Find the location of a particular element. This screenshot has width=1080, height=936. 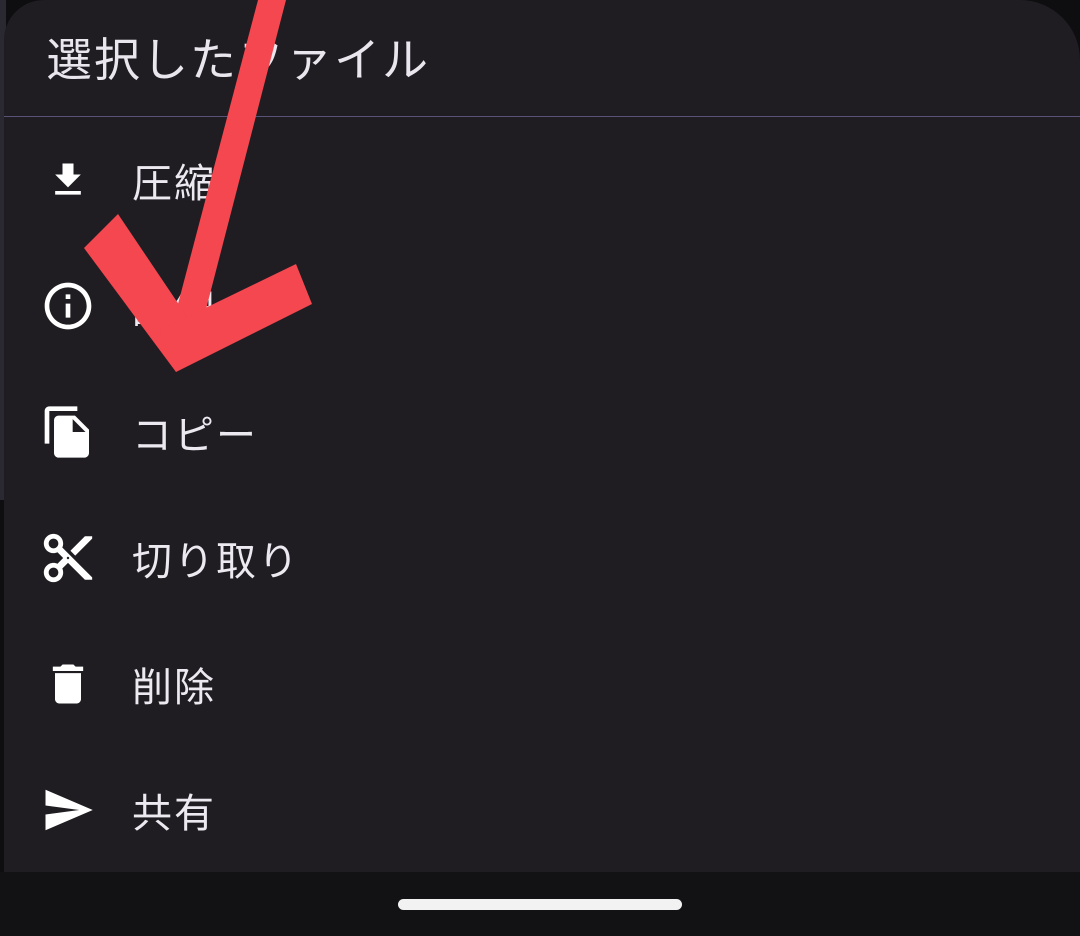

menu-item-label: 詳細 is located at coordinates (174, 310).